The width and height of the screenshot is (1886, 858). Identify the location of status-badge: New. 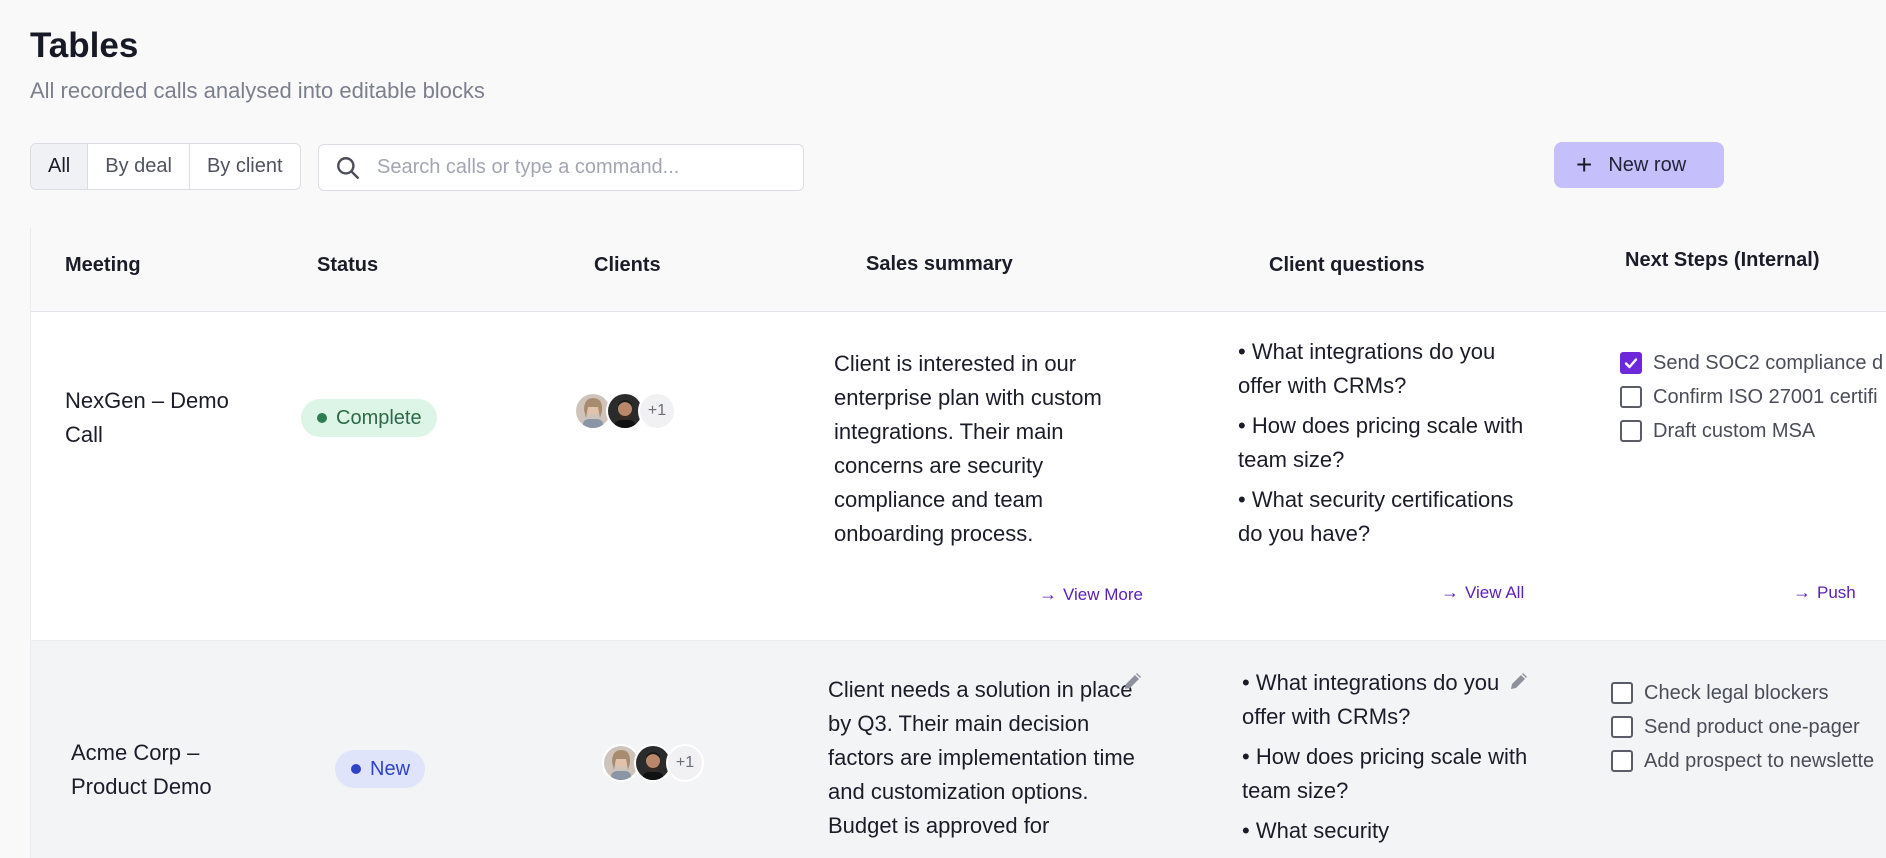
(380, 769).